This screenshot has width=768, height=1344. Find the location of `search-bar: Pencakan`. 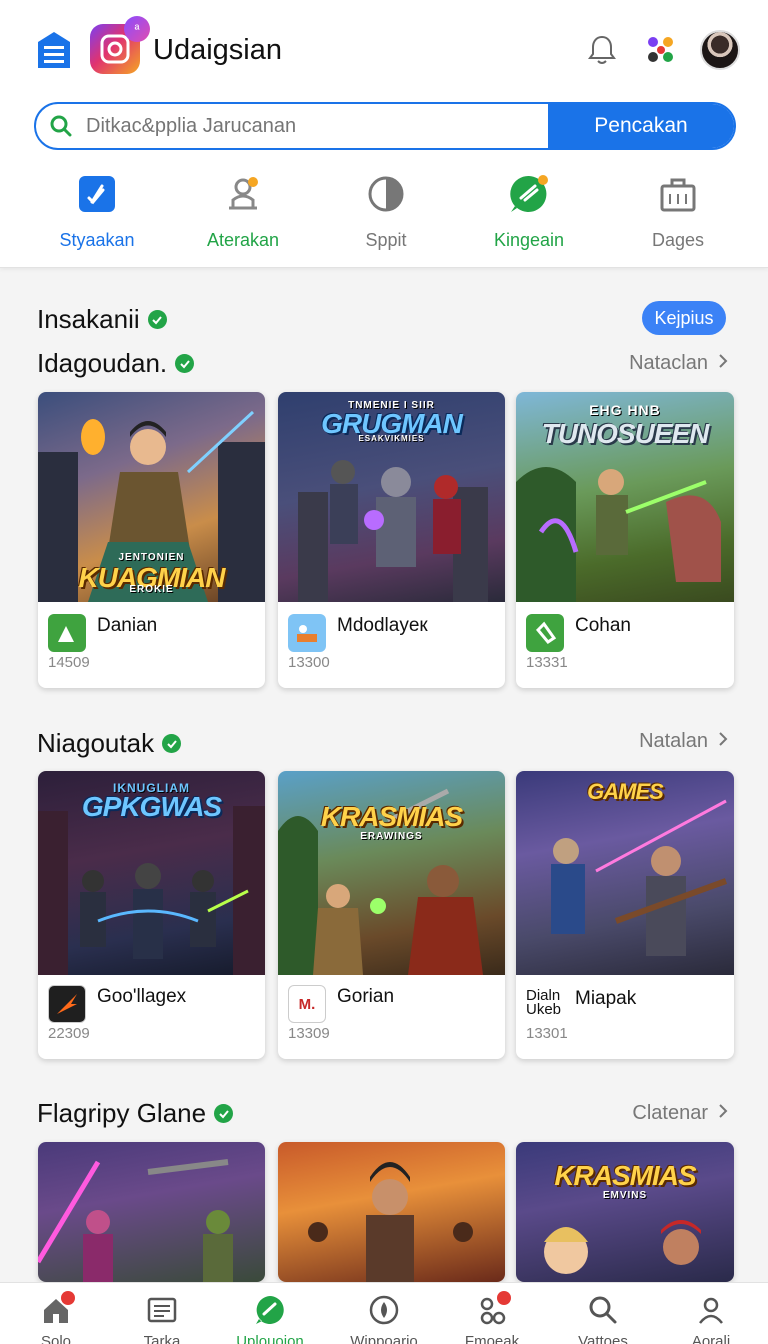

search-bar: Pencakan is located at coordinates (385, 126).